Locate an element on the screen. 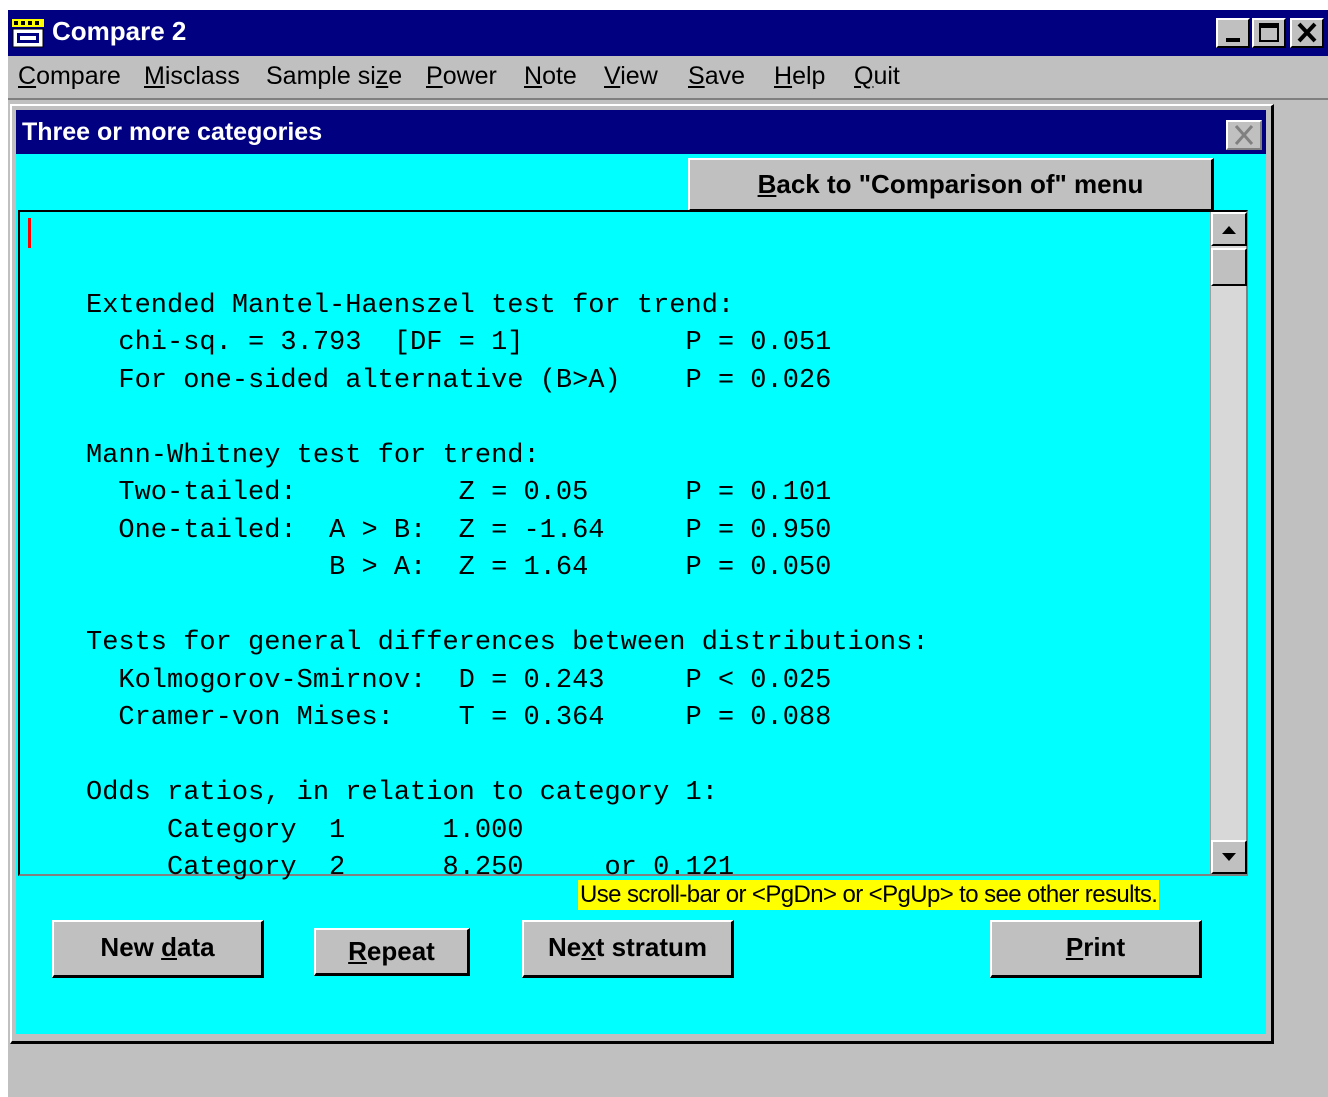 This screenshot has height=1097, width=1328. results-line: Mann-Whitney test for trend: is located at coordinates (313, 455).